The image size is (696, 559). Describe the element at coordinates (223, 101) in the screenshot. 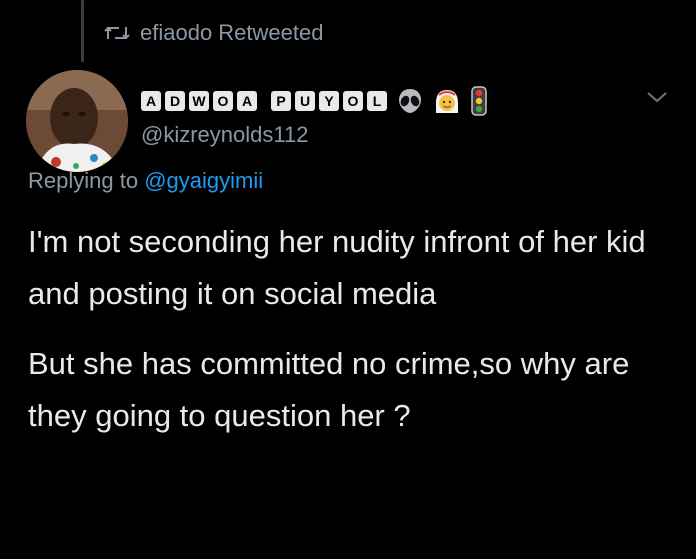

I see `name-letter-4: O` at that location.